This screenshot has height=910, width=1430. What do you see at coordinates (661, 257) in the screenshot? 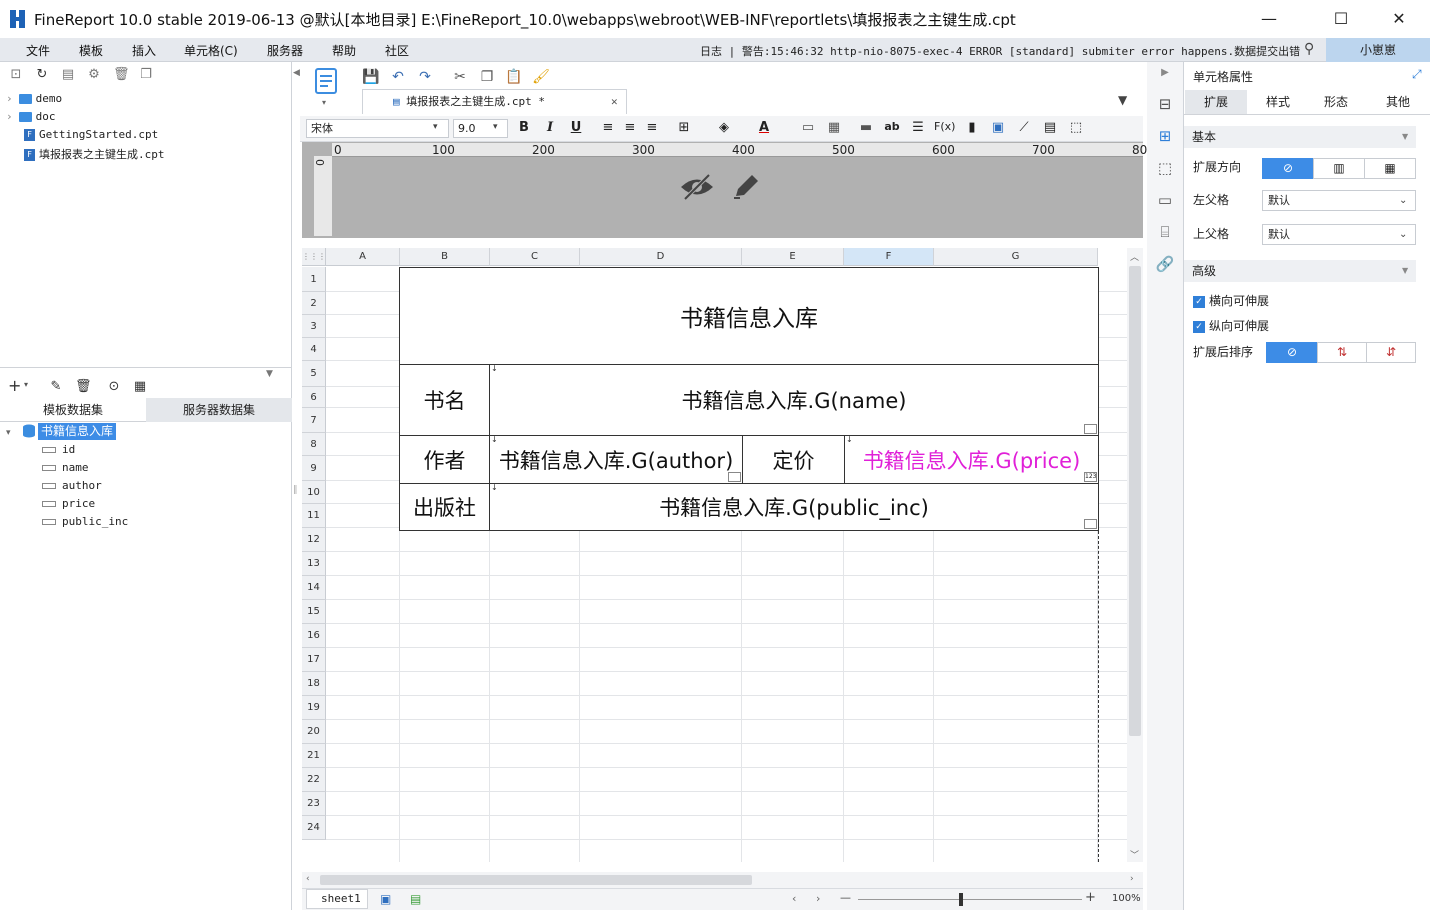
I see `column-header-d: D` at bounding box center [661, 257].